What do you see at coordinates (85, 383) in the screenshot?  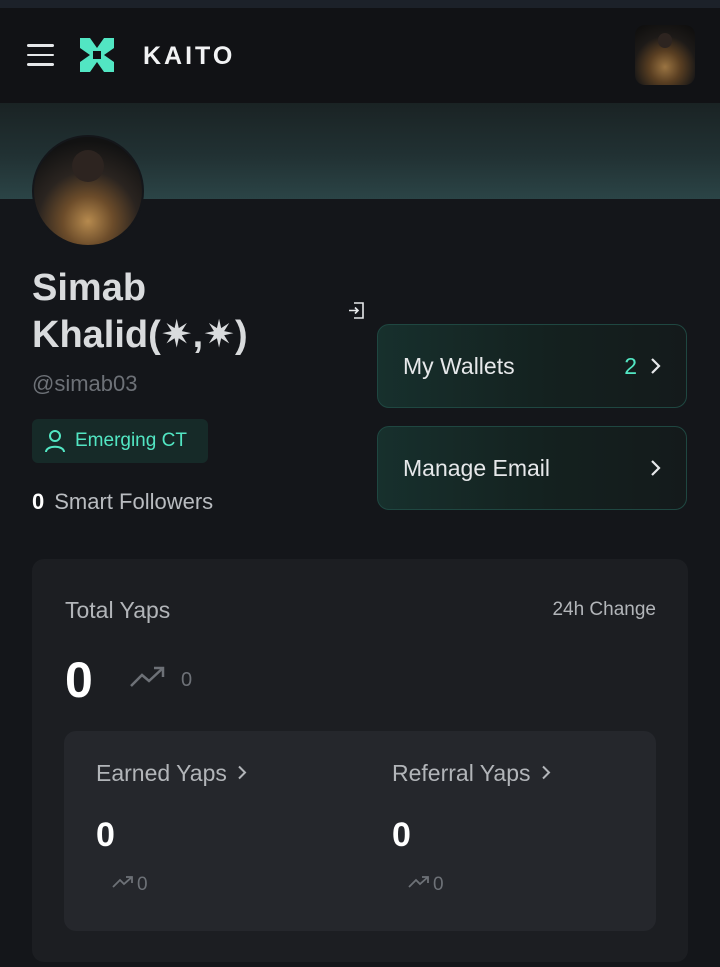 I see `profile-handle: @simab03` at bounding box center [85, 383].